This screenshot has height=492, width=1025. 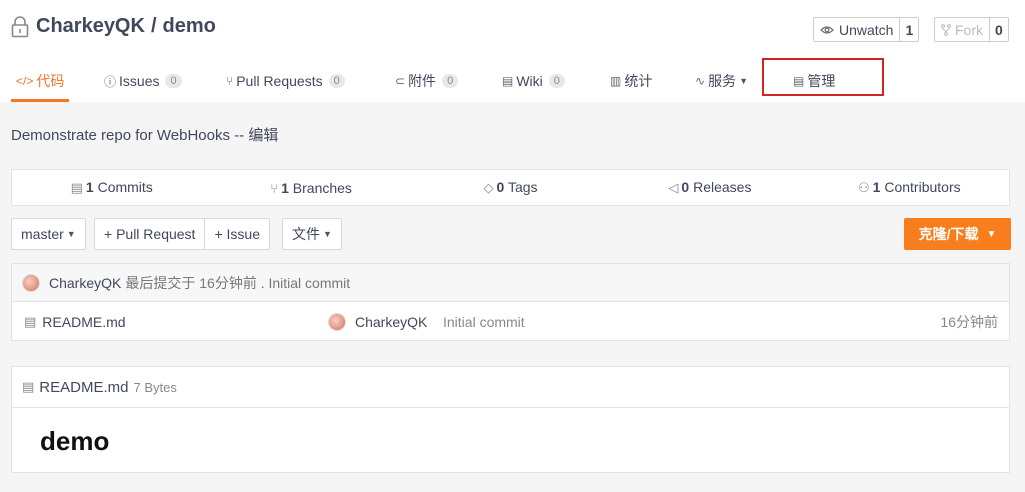 I want to click on stat-branches: ⑂ 1 Branches, so click(x=310, y=188).